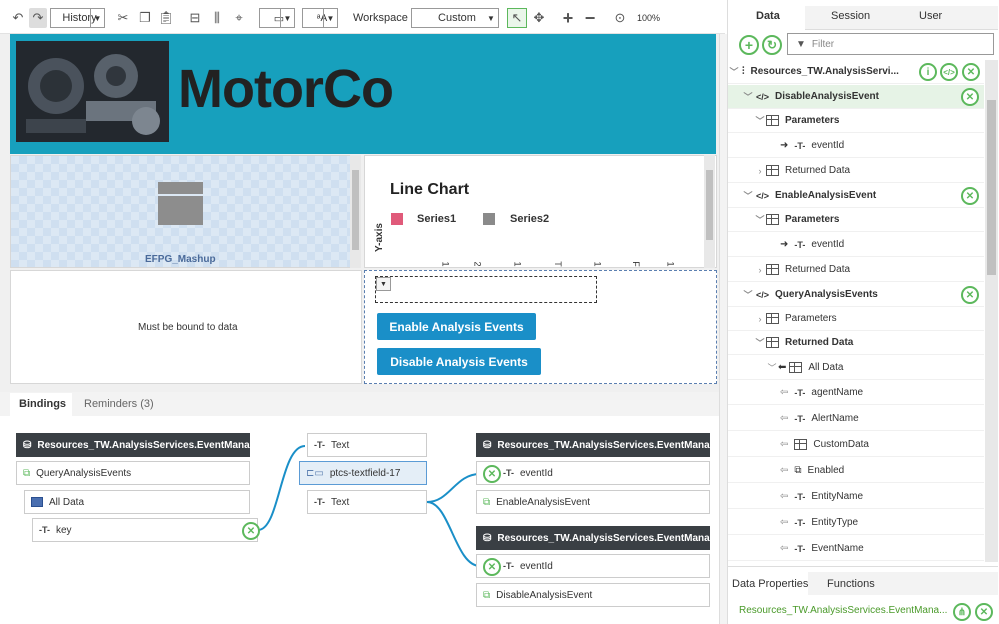 The height and width of the screenshot is (624, 999). I want to click on placeholder-label: EFPG_Mashup, so click(180, 259).